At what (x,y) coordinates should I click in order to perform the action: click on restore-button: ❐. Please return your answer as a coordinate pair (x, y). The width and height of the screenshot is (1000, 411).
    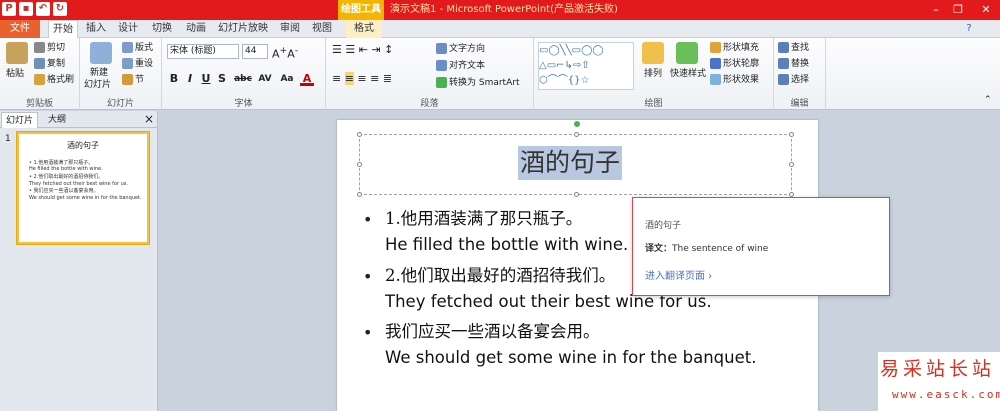
    Looking at the image, I should click on (958, 10).